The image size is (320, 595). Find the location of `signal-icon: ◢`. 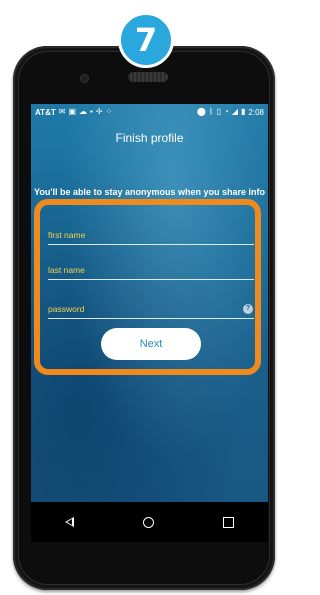

signal-icon: ◢ is located at coordinates (235, 111).